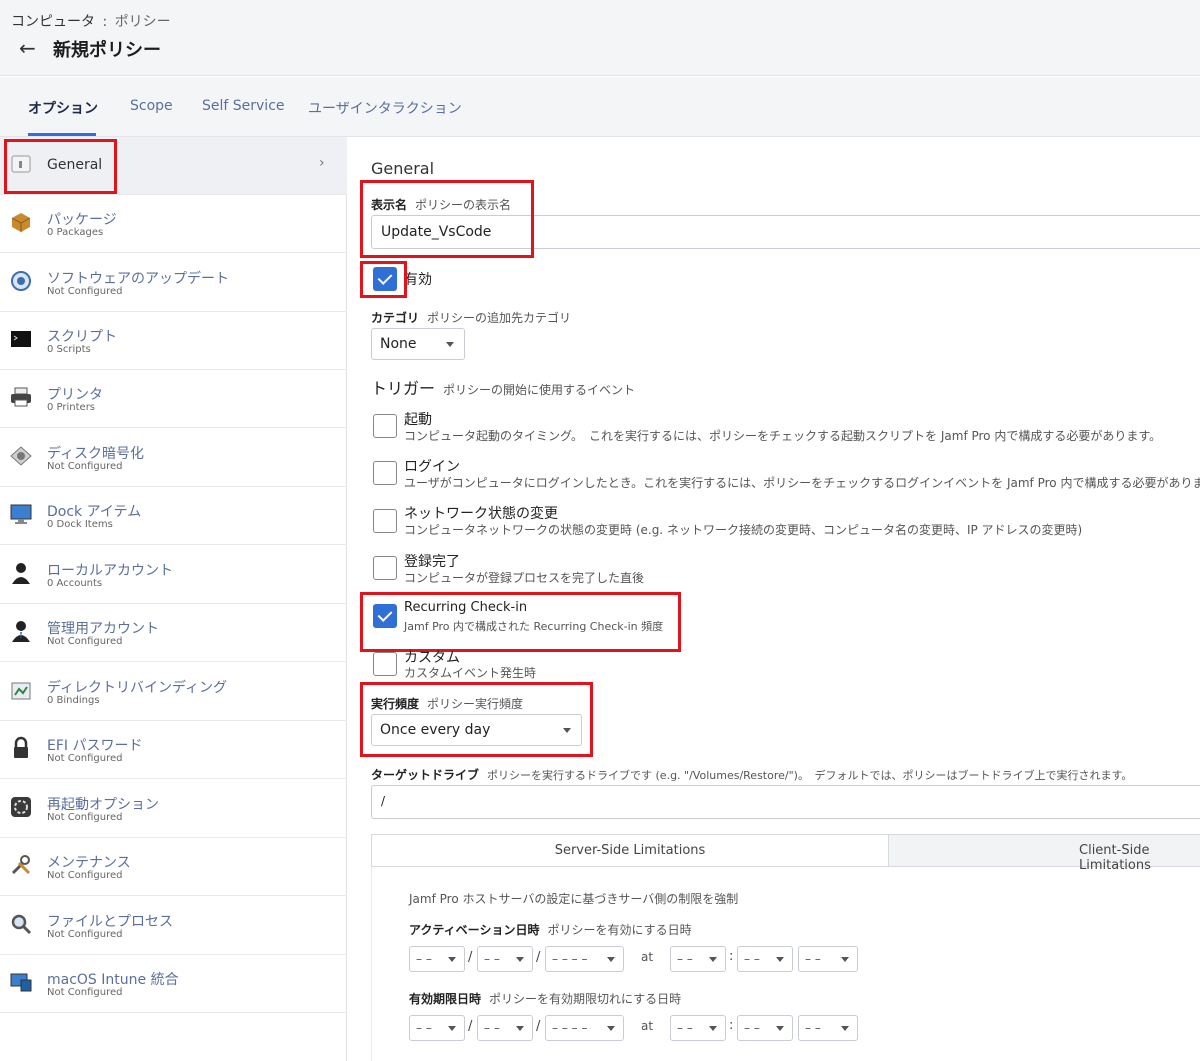 The image size is (1200, 1061). I want to click on sidebar-item-macos-intune: macOS Intune 統合 Not Configured, so click(173, 984).